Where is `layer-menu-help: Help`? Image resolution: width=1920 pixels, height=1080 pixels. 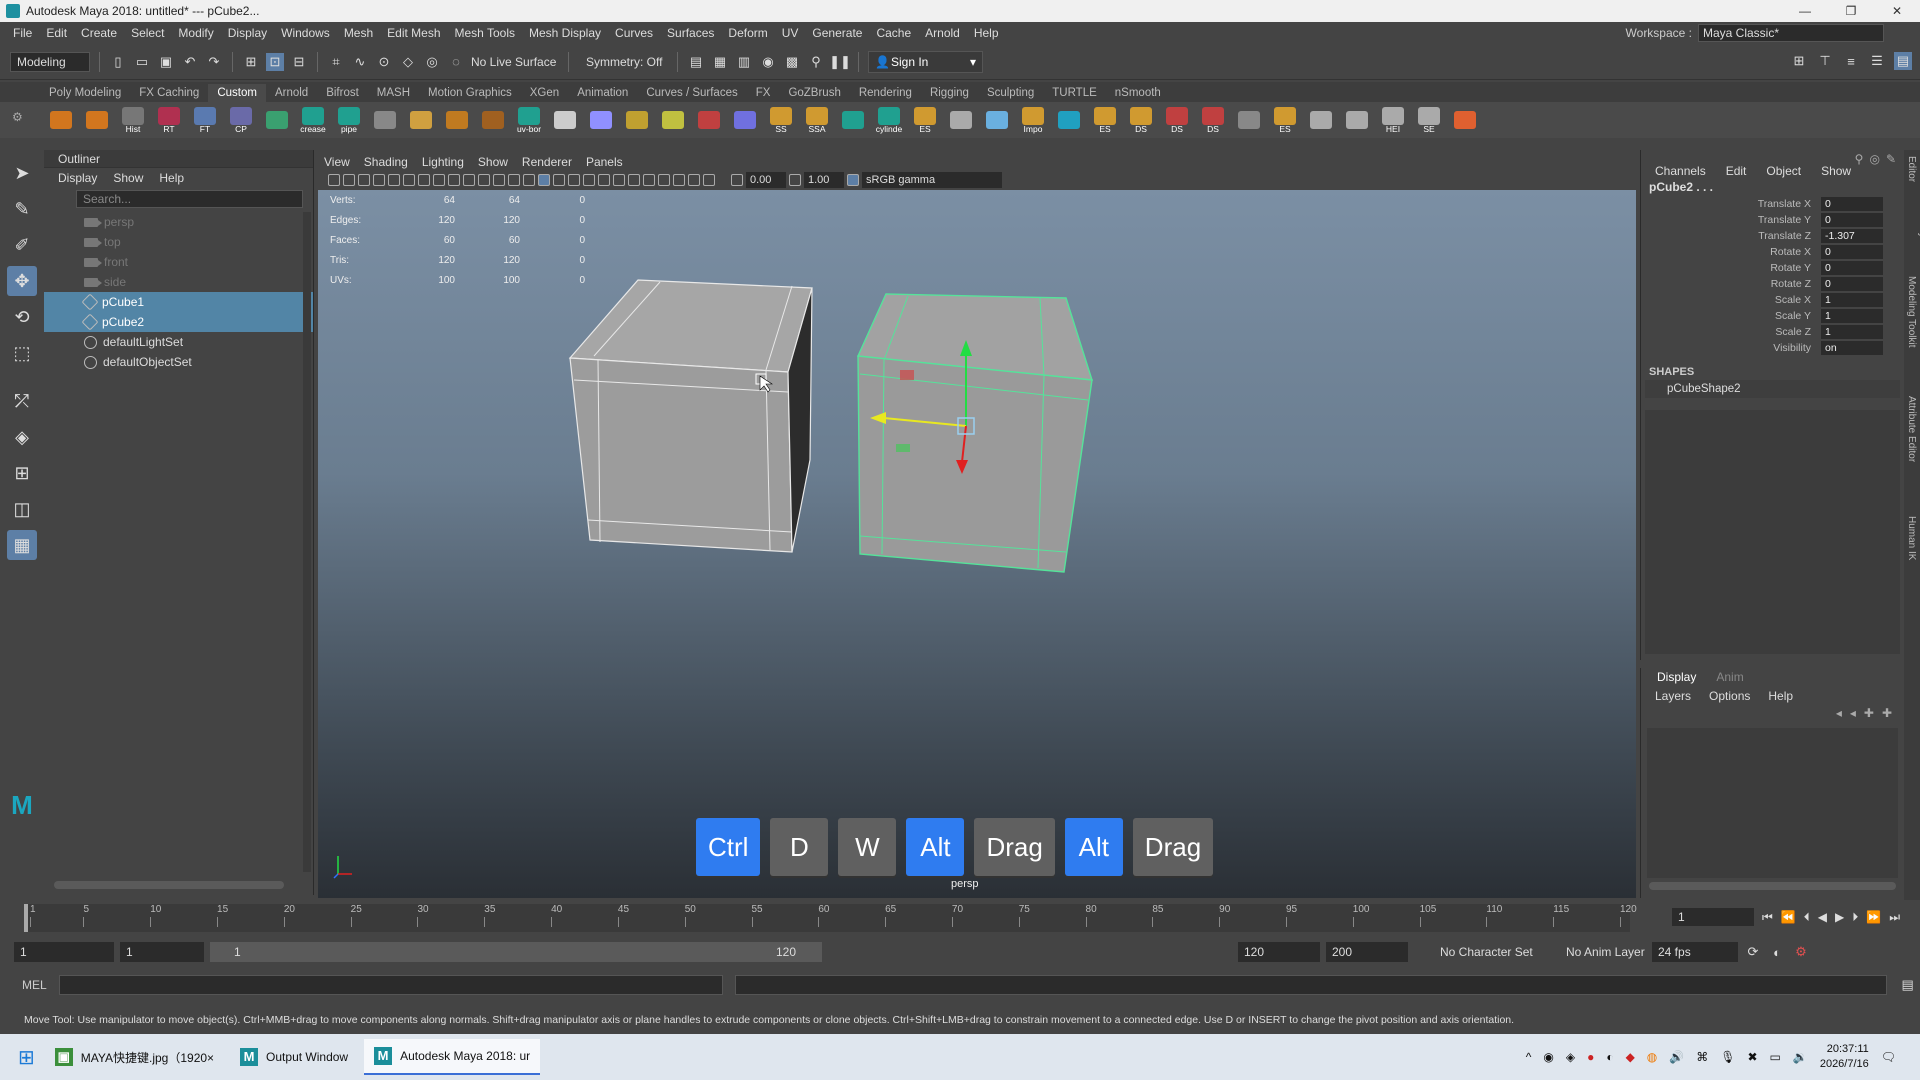 layer-menu-help: Help is located at coordinates (1780, 696).